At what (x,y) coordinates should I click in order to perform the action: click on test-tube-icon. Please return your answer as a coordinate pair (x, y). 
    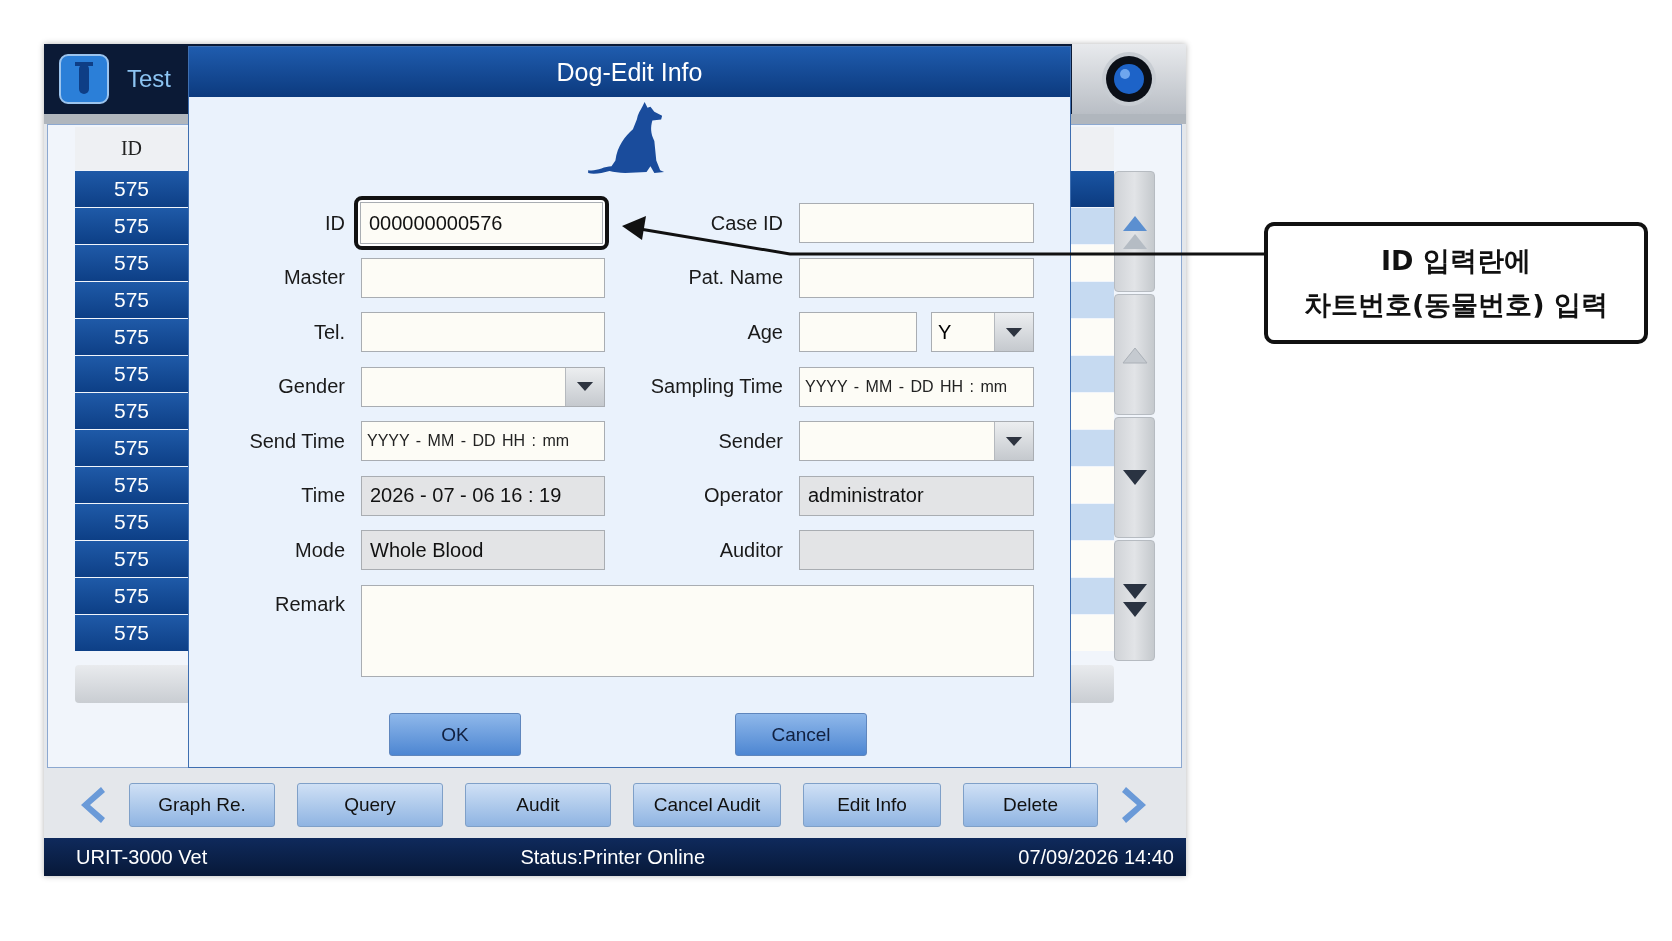
    Looking at the image, I should click on (84, 79).